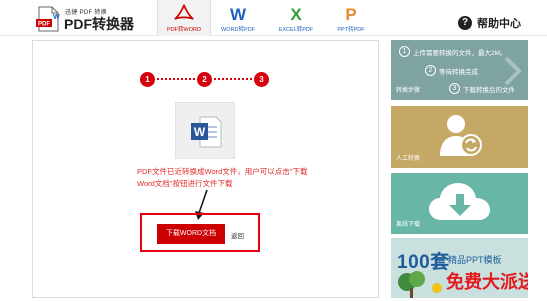  I want to click on download-word-button: 下载WORD文档, so click(191, 234).